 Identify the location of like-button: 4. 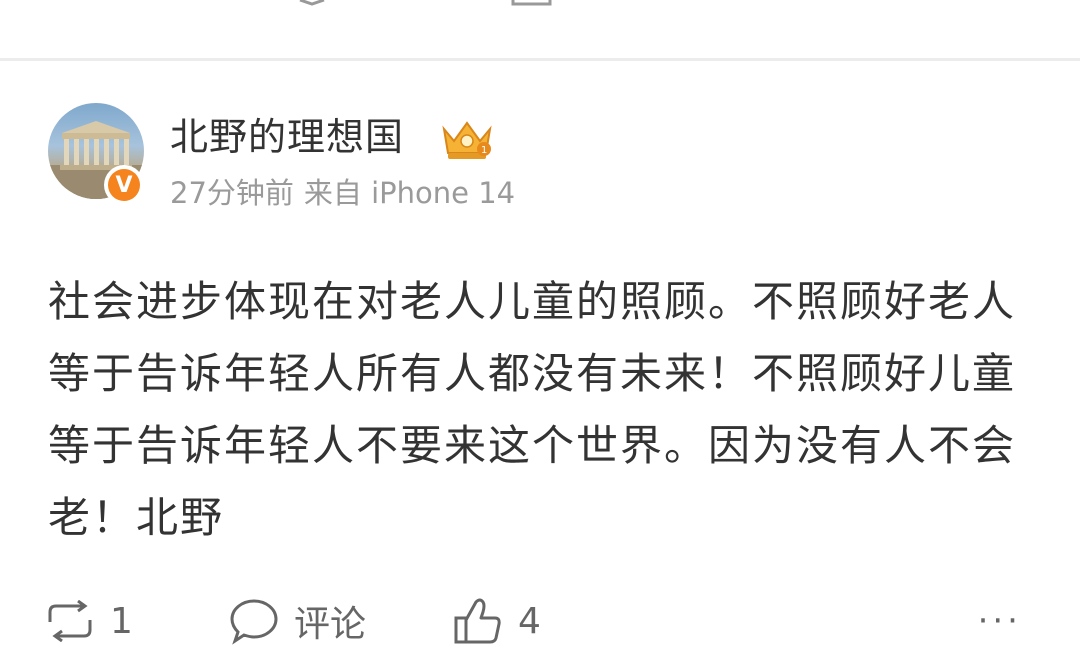
(496, 621).